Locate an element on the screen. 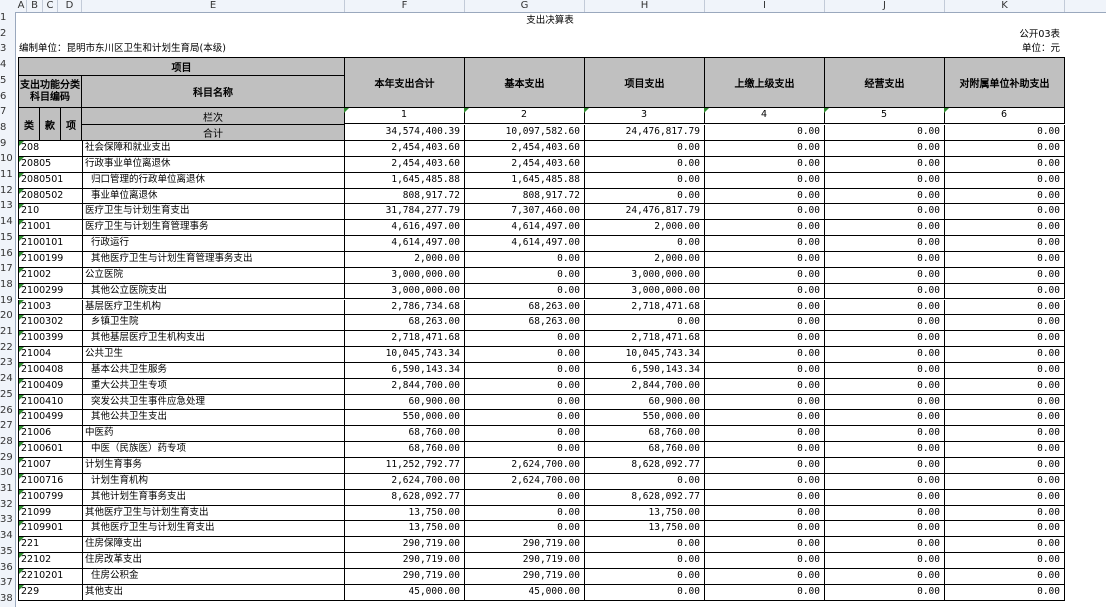 Image resolution: width=1106 pixels, height=607 pixels. row-number-4: 4 is located at coordinates (7, 65).